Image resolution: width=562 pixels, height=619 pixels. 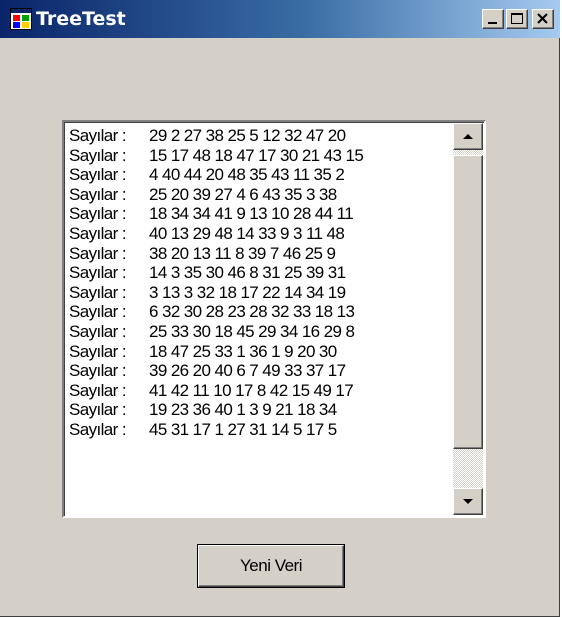 I want to click on list-item: Sayılar : 18 34 34 41 9 13 10 28 44 11, so click(x=256, y=214).